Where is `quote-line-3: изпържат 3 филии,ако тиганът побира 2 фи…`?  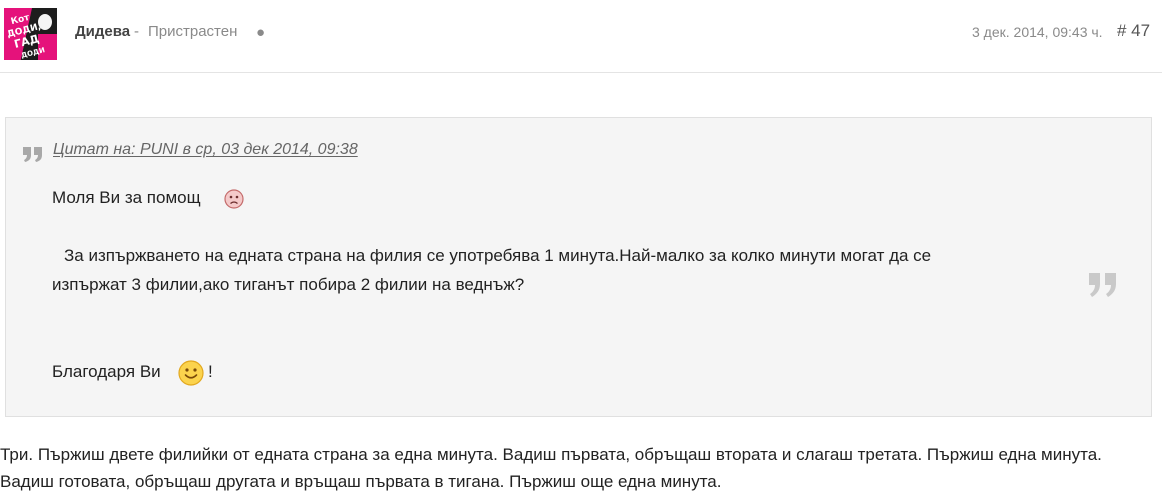 quote-line-3: изпържат 3 филии,ако тиганът побира 2 фи… is located at coordinates (288, 284).